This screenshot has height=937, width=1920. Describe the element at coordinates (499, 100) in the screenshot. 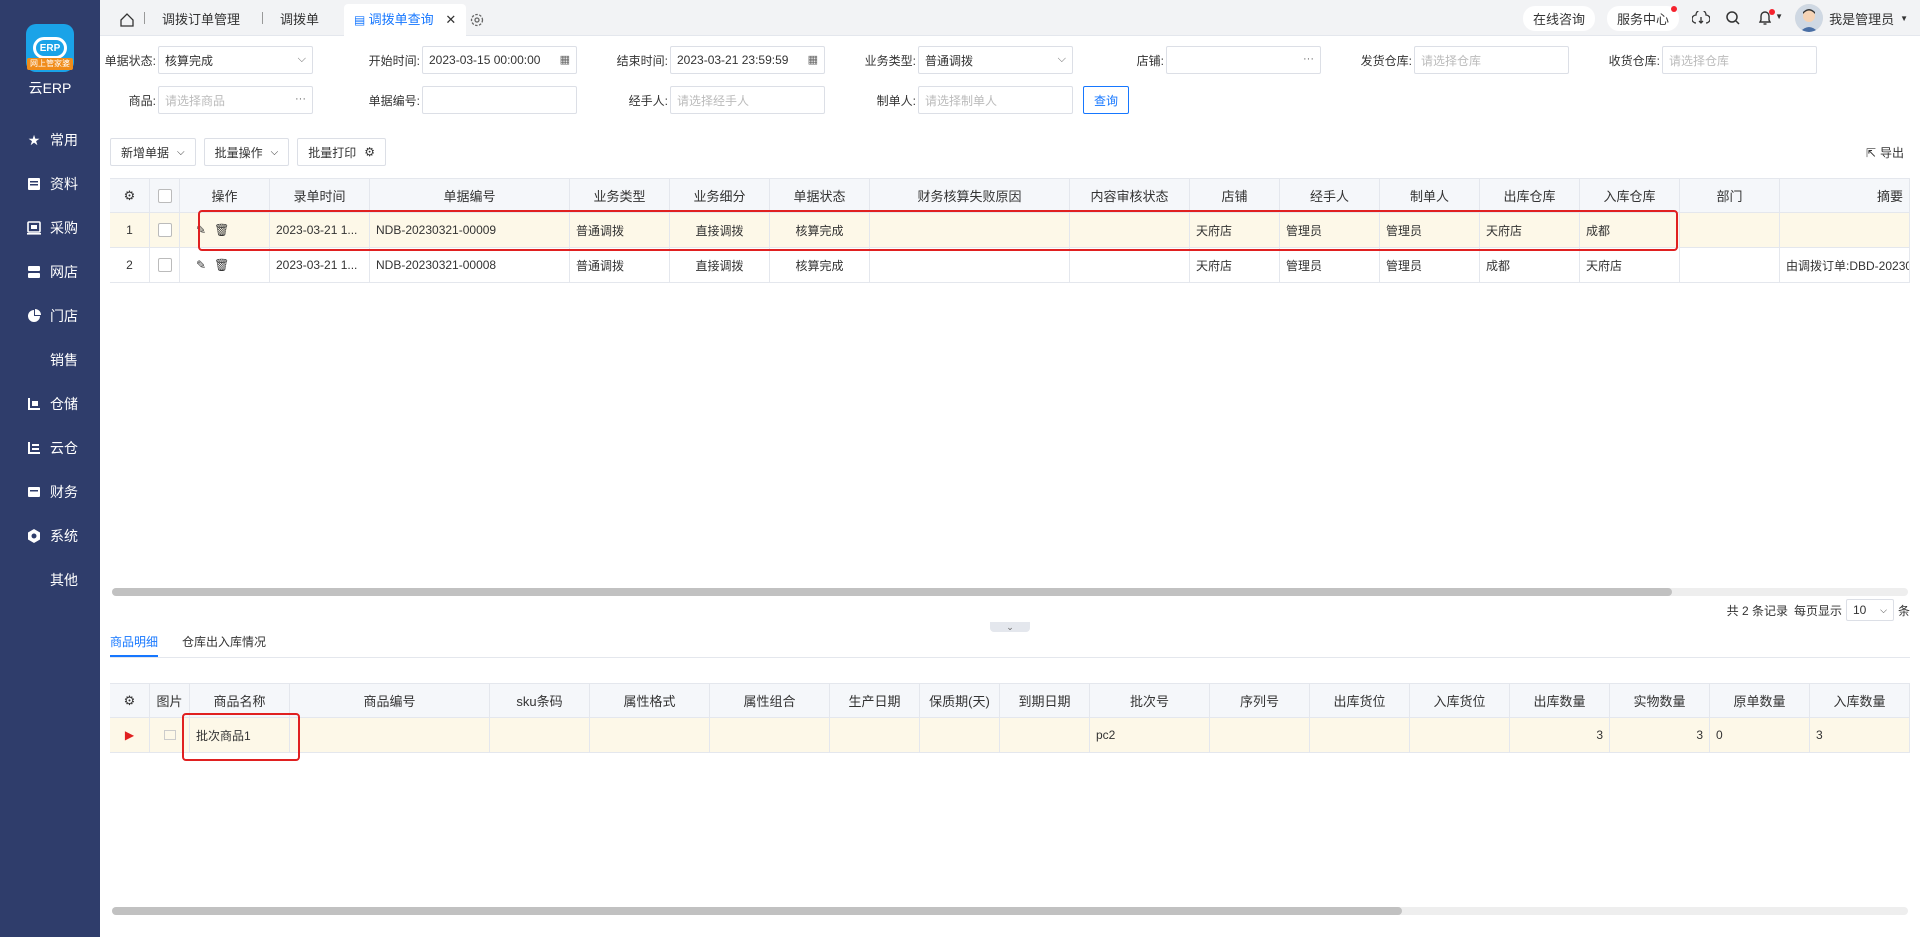

I see `bill-no-input` at that location.